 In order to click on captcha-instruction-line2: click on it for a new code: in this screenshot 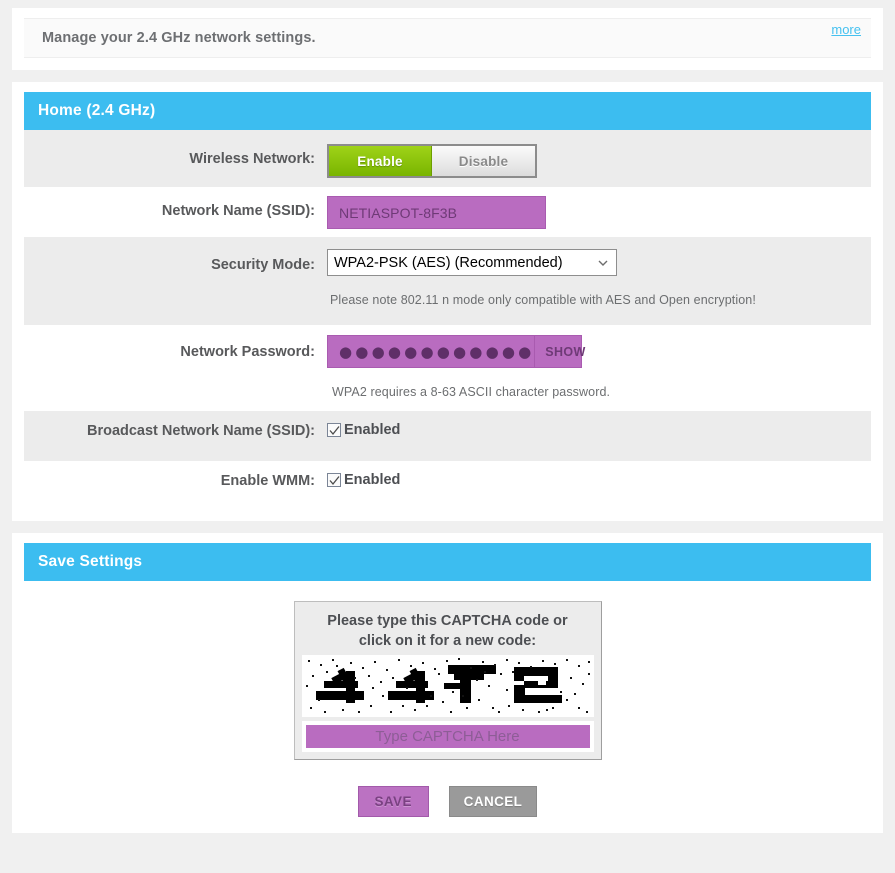, I will do `click(447, 641)`.